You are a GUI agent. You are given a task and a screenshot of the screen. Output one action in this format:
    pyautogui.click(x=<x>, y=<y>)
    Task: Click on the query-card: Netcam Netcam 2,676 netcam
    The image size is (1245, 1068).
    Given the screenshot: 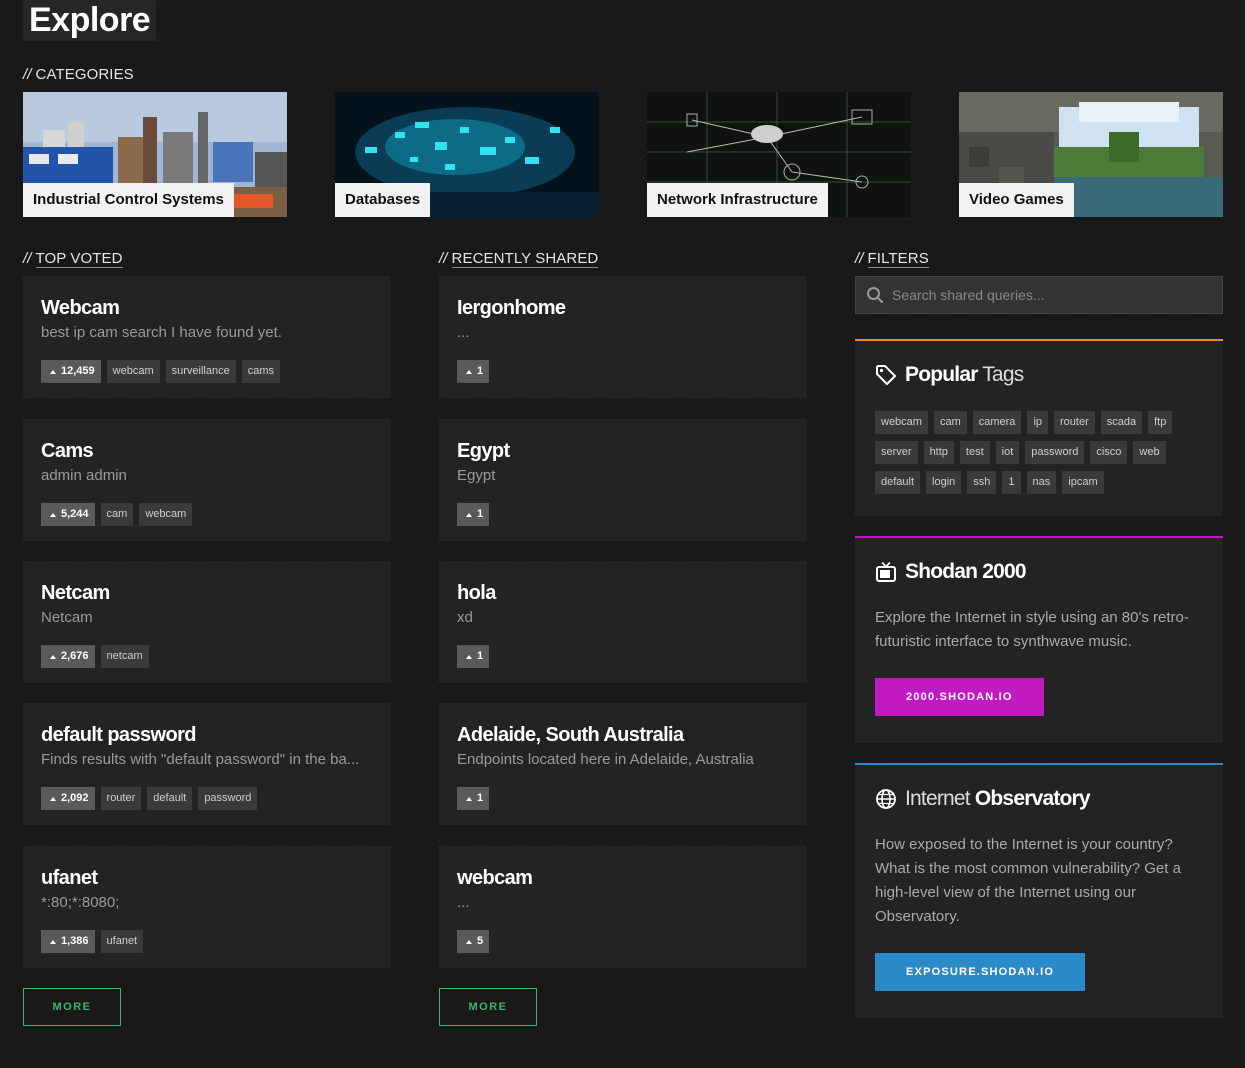 What is the action you would take?
    pyautogui.click(x=207, y=622)
    